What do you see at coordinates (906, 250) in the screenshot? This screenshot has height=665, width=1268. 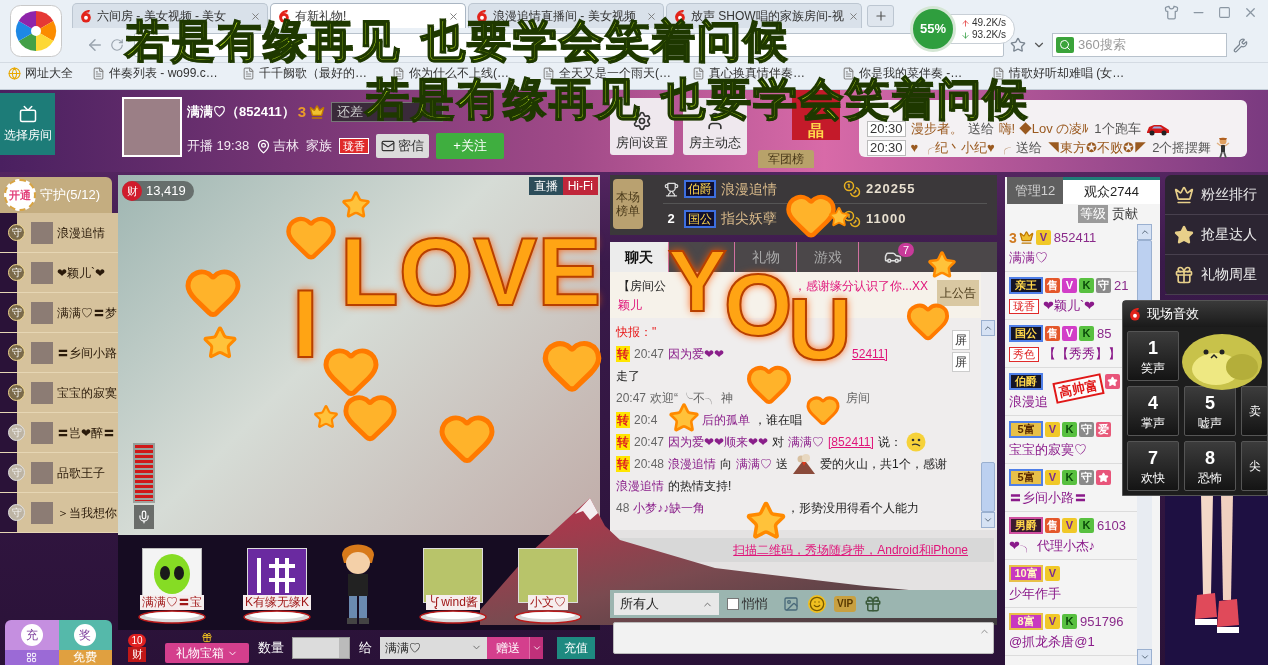 I see `count-label: 7` at bounding box center [906, 250].